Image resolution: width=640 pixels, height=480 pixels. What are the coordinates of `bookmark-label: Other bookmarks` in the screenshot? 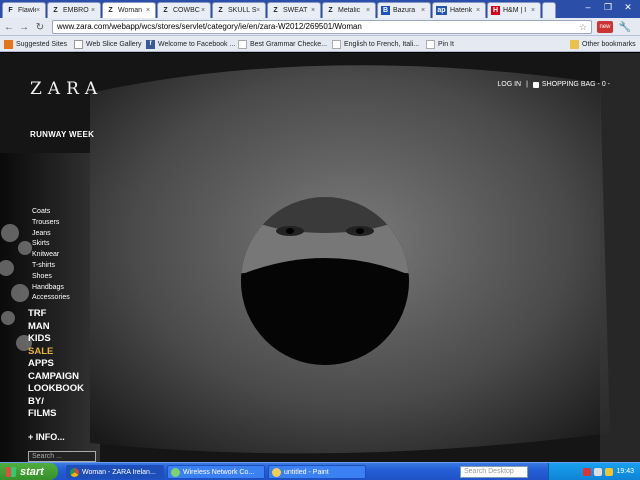 It's located at (609, 44).